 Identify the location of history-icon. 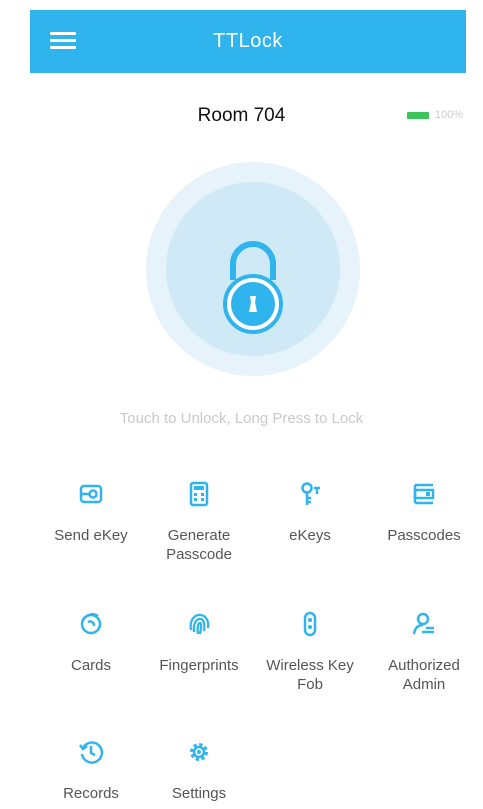
(91, 752).